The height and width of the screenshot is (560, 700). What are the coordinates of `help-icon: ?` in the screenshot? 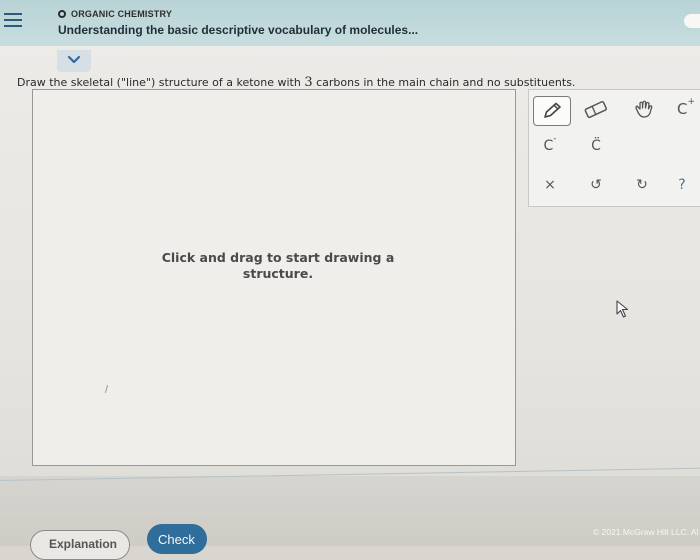 It's located at (682, 185).